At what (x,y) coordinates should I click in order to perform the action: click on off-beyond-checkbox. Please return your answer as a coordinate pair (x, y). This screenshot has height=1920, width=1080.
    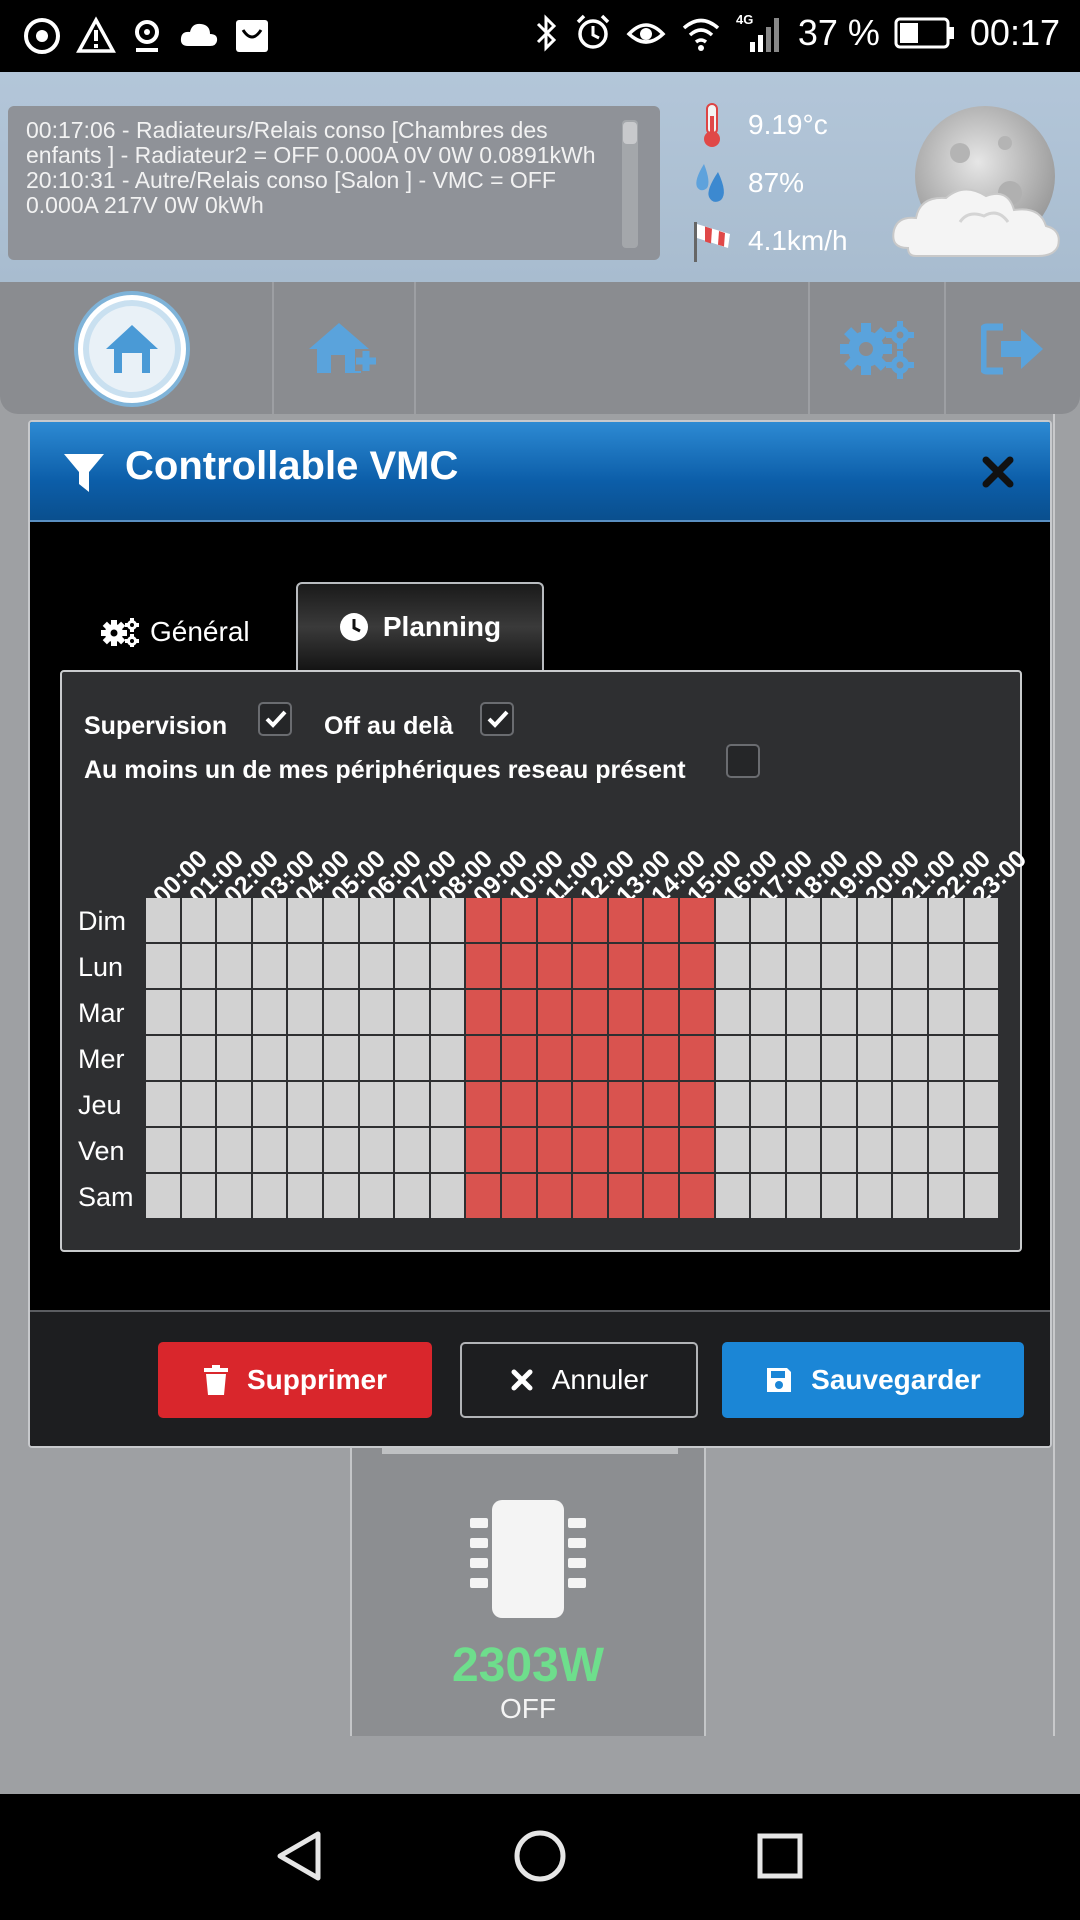
    Looking at the image, I should click on (497, 719).